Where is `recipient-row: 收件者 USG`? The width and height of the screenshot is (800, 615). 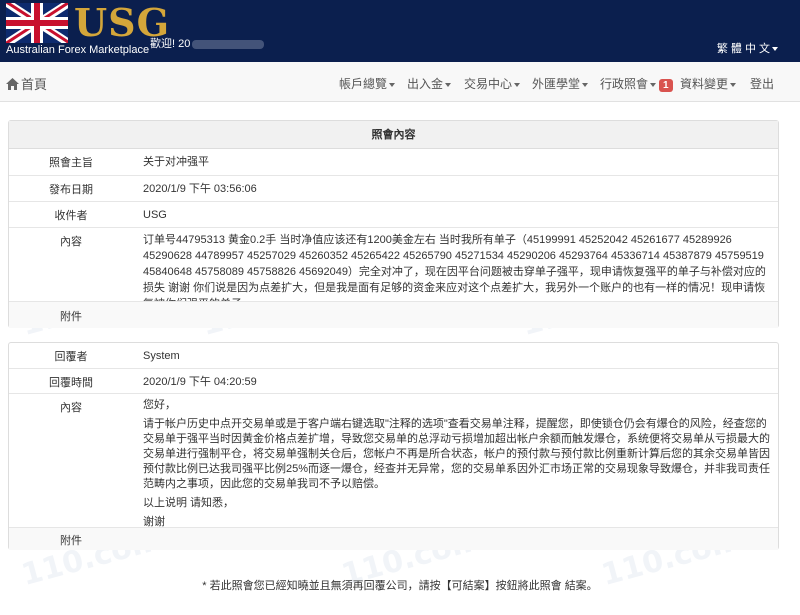 recipient-row: 收件者 USG is located at coordinates (393, 214).